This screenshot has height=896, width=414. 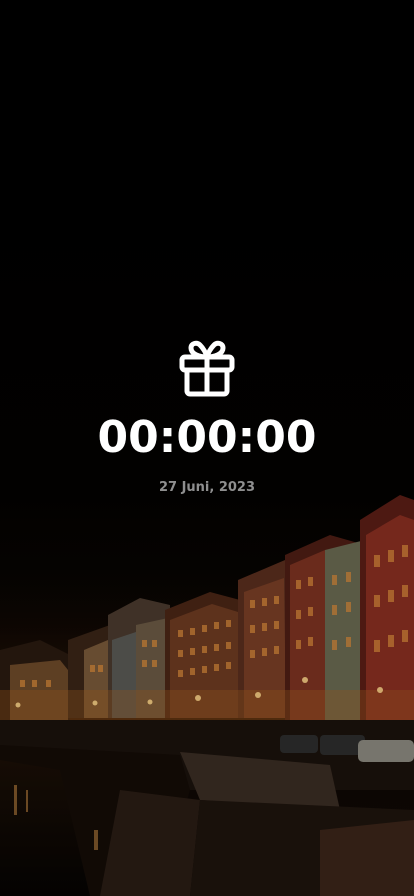 What do you see at coordinates (207, 368) in the screenshot?
I see `gift-icon` at bounding box center [207, 368].